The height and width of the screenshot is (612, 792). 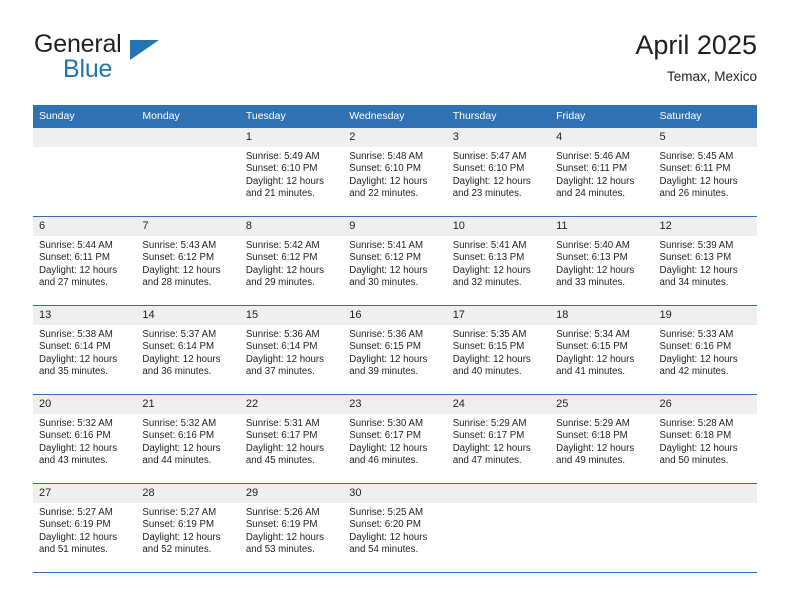 What do you see at coordinates (78, 44) in the screenshot?
I see `logo-text-general: General` at bounding box center [78, 44].